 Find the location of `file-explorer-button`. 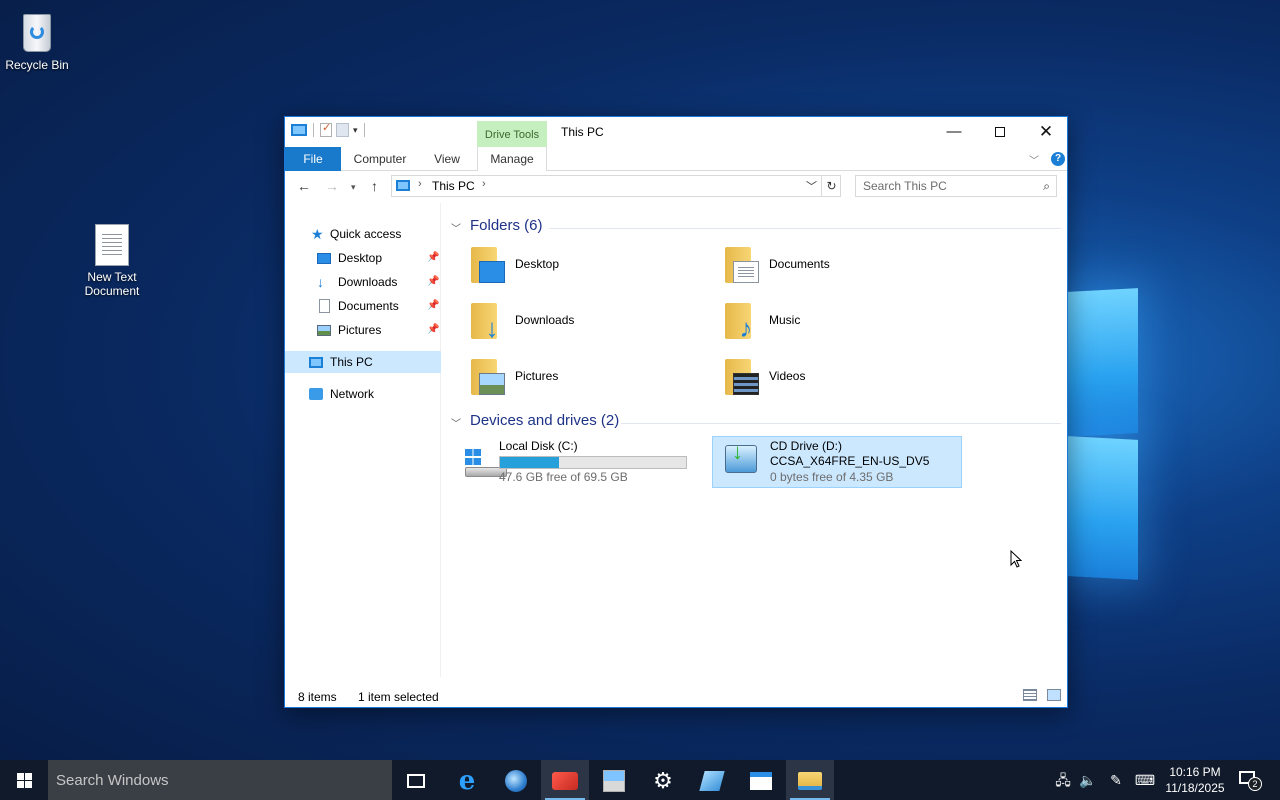

file-explorer-button is located at coordinates (810, 780).